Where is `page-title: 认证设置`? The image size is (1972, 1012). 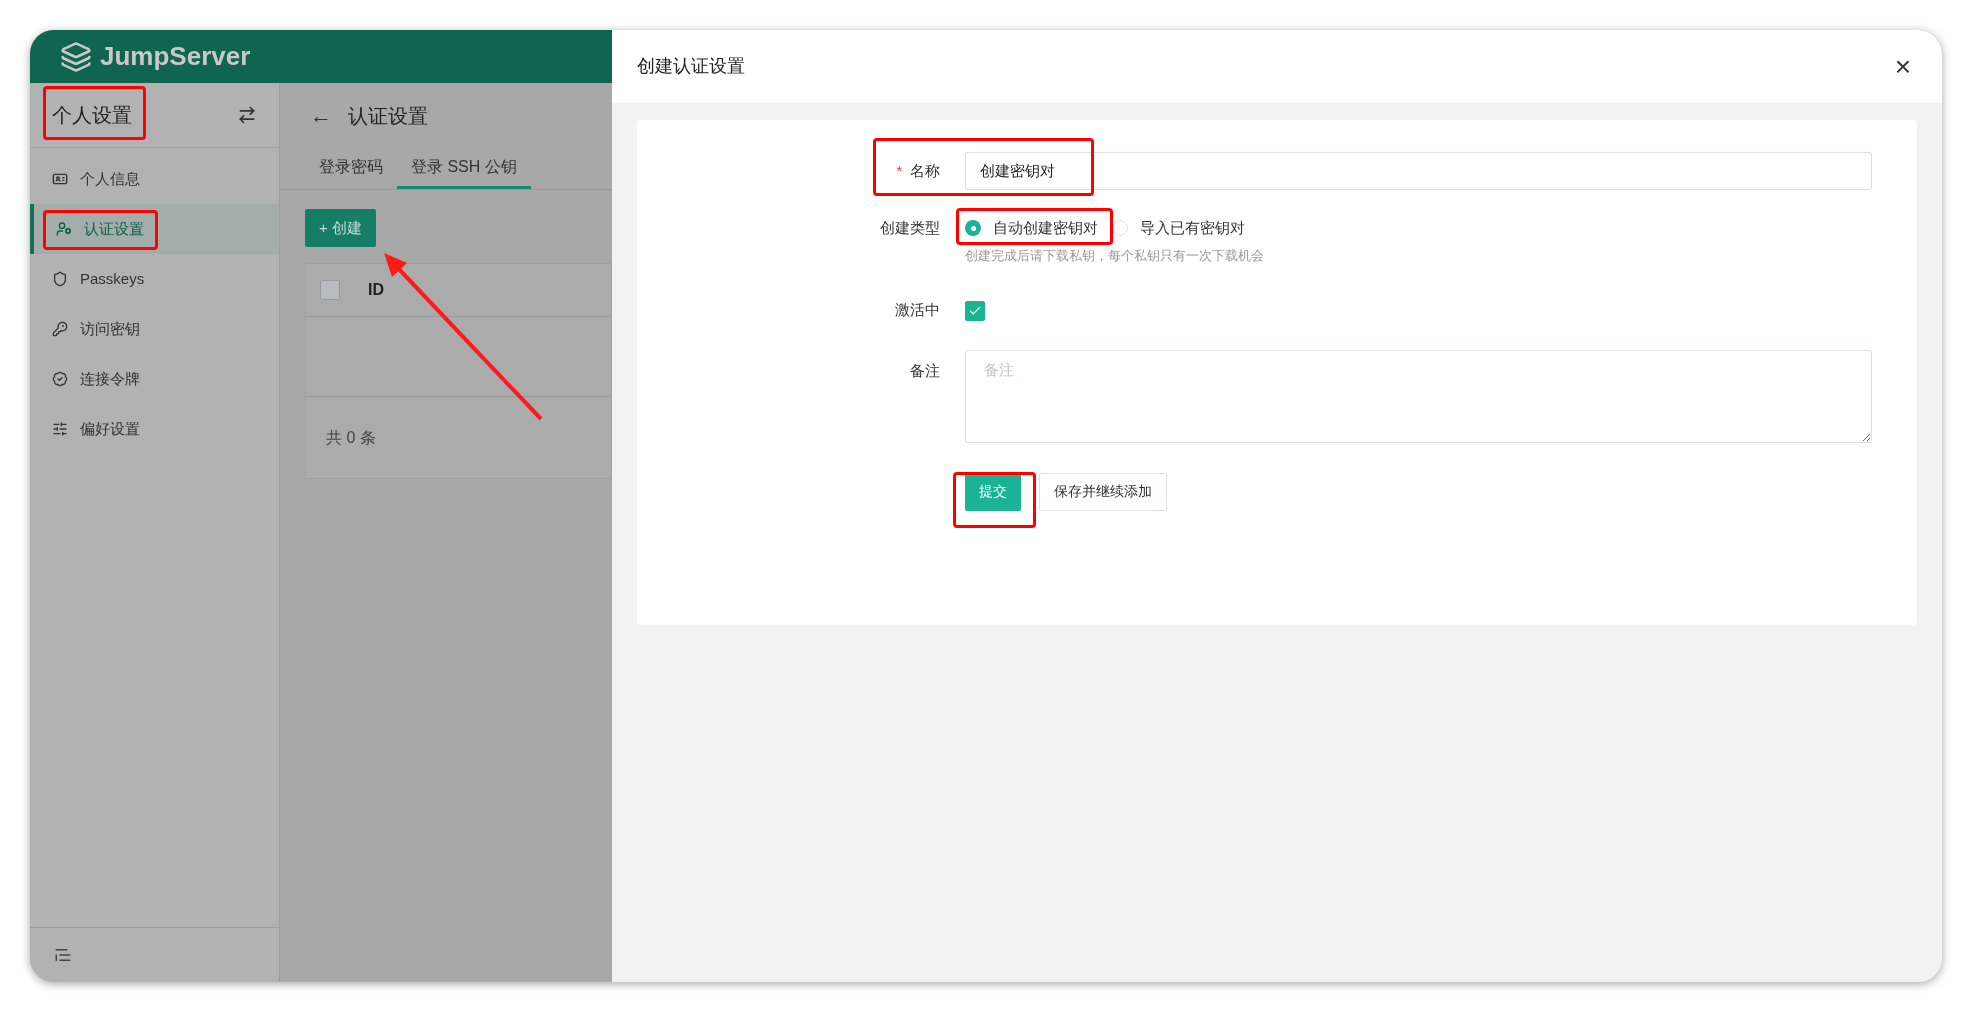
page-title: 认证设置 is located at coordinates (388, 116).